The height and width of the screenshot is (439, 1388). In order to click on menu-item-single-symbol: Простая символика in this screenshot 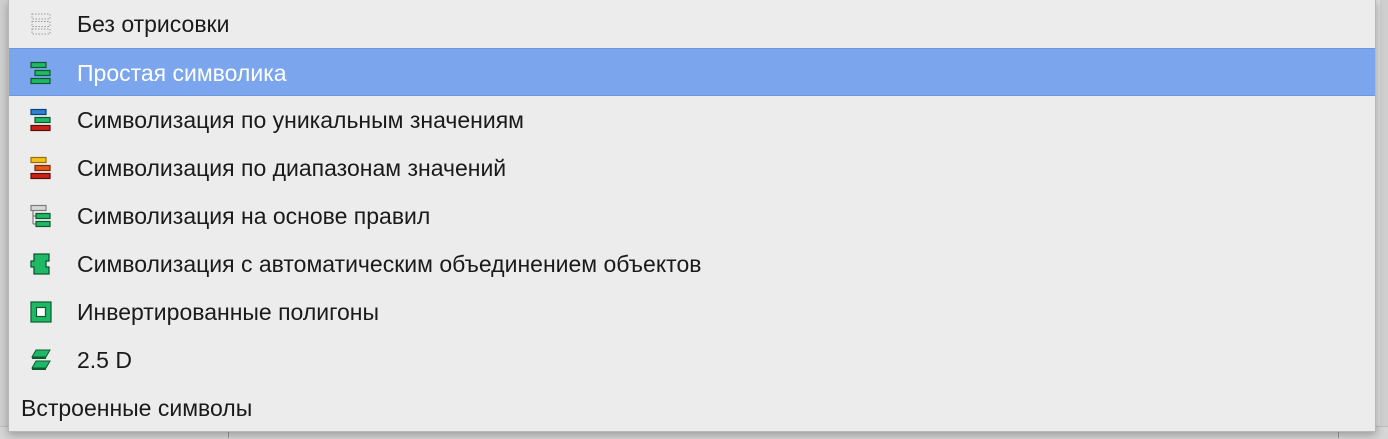, I will do `click(692, 72)`.